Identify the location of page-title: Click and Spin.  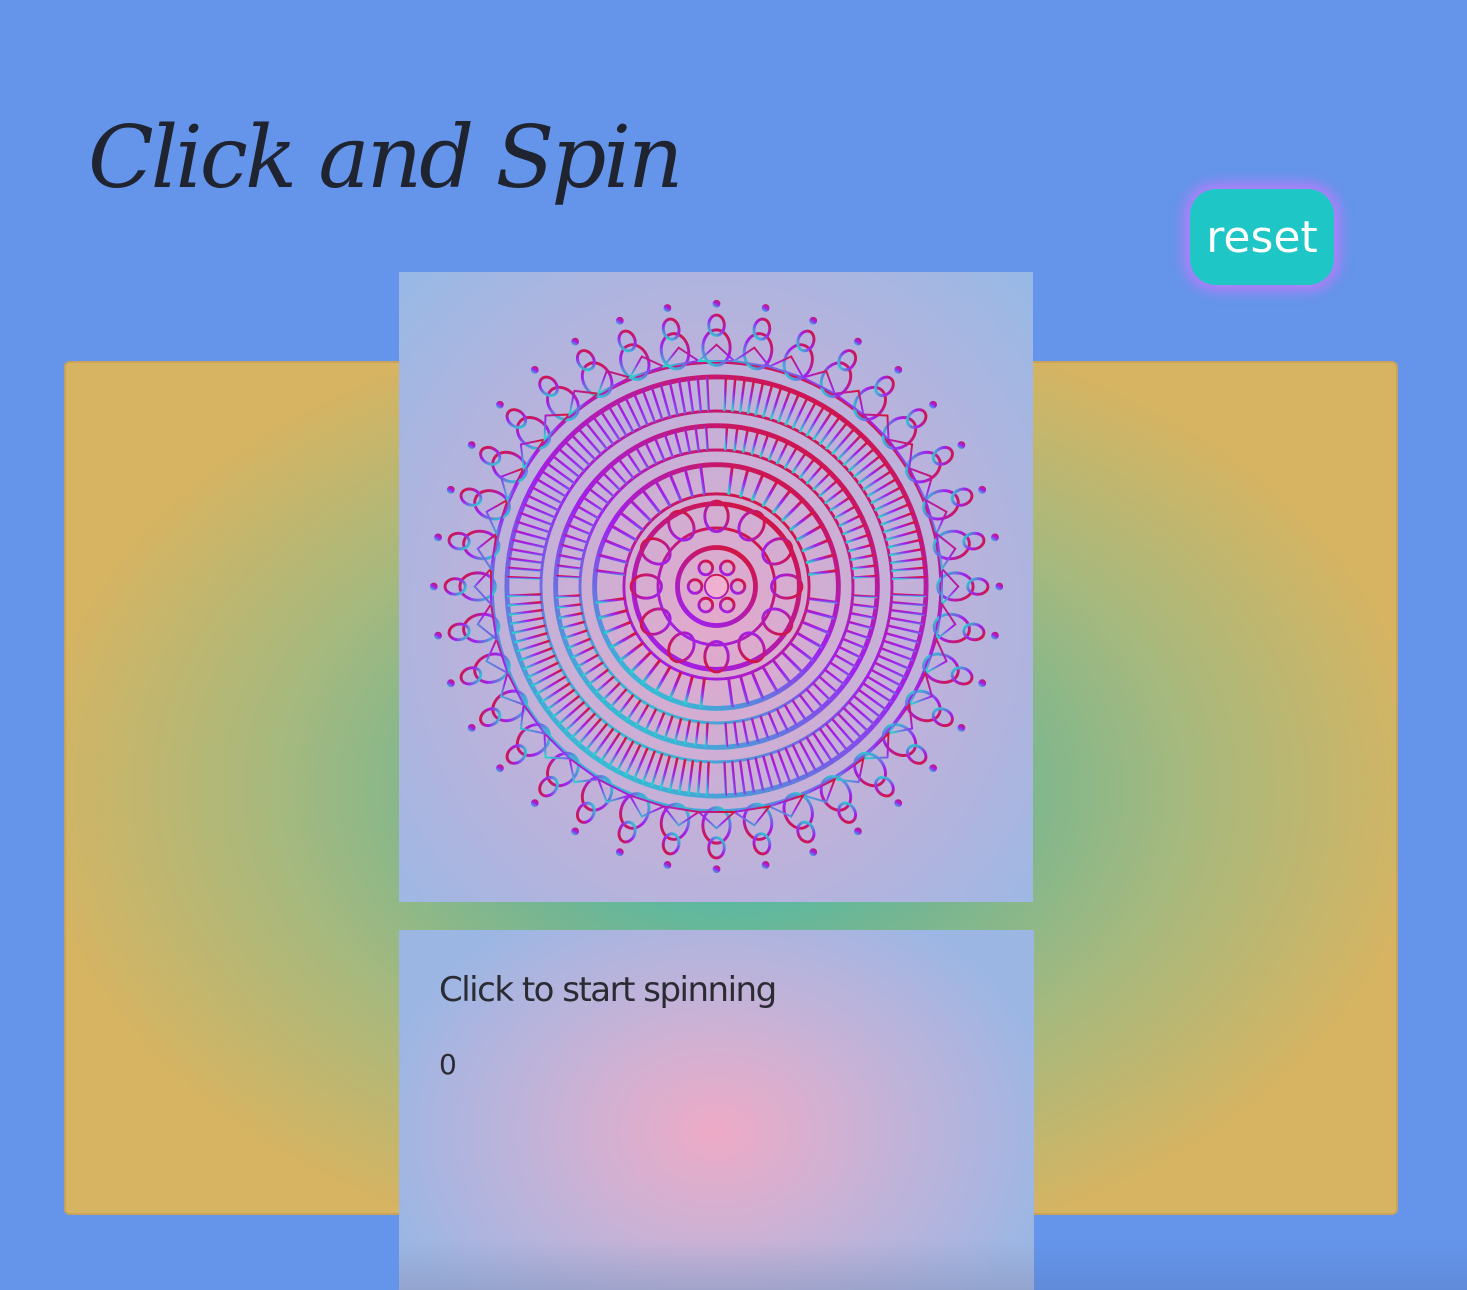
(385, 158).